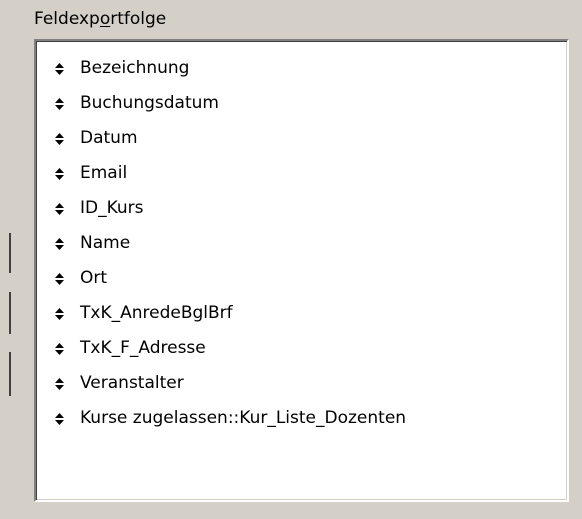  Describe the element at coordinates (301, 138) in the screenshot. I see `field-list-item: Datum` at that location.